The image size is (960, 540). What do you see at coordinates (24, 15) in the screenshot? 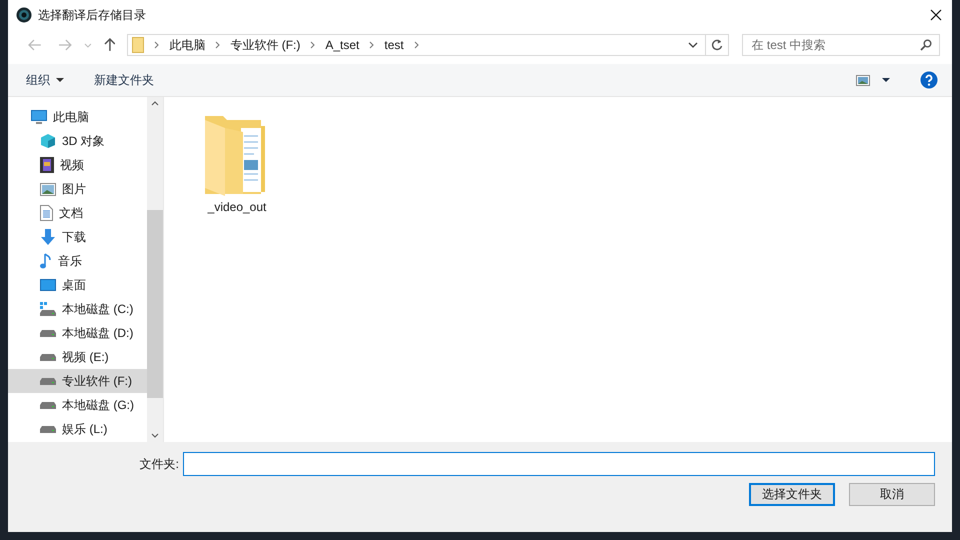
I see `app-icon` at bounding box center [24, 15].